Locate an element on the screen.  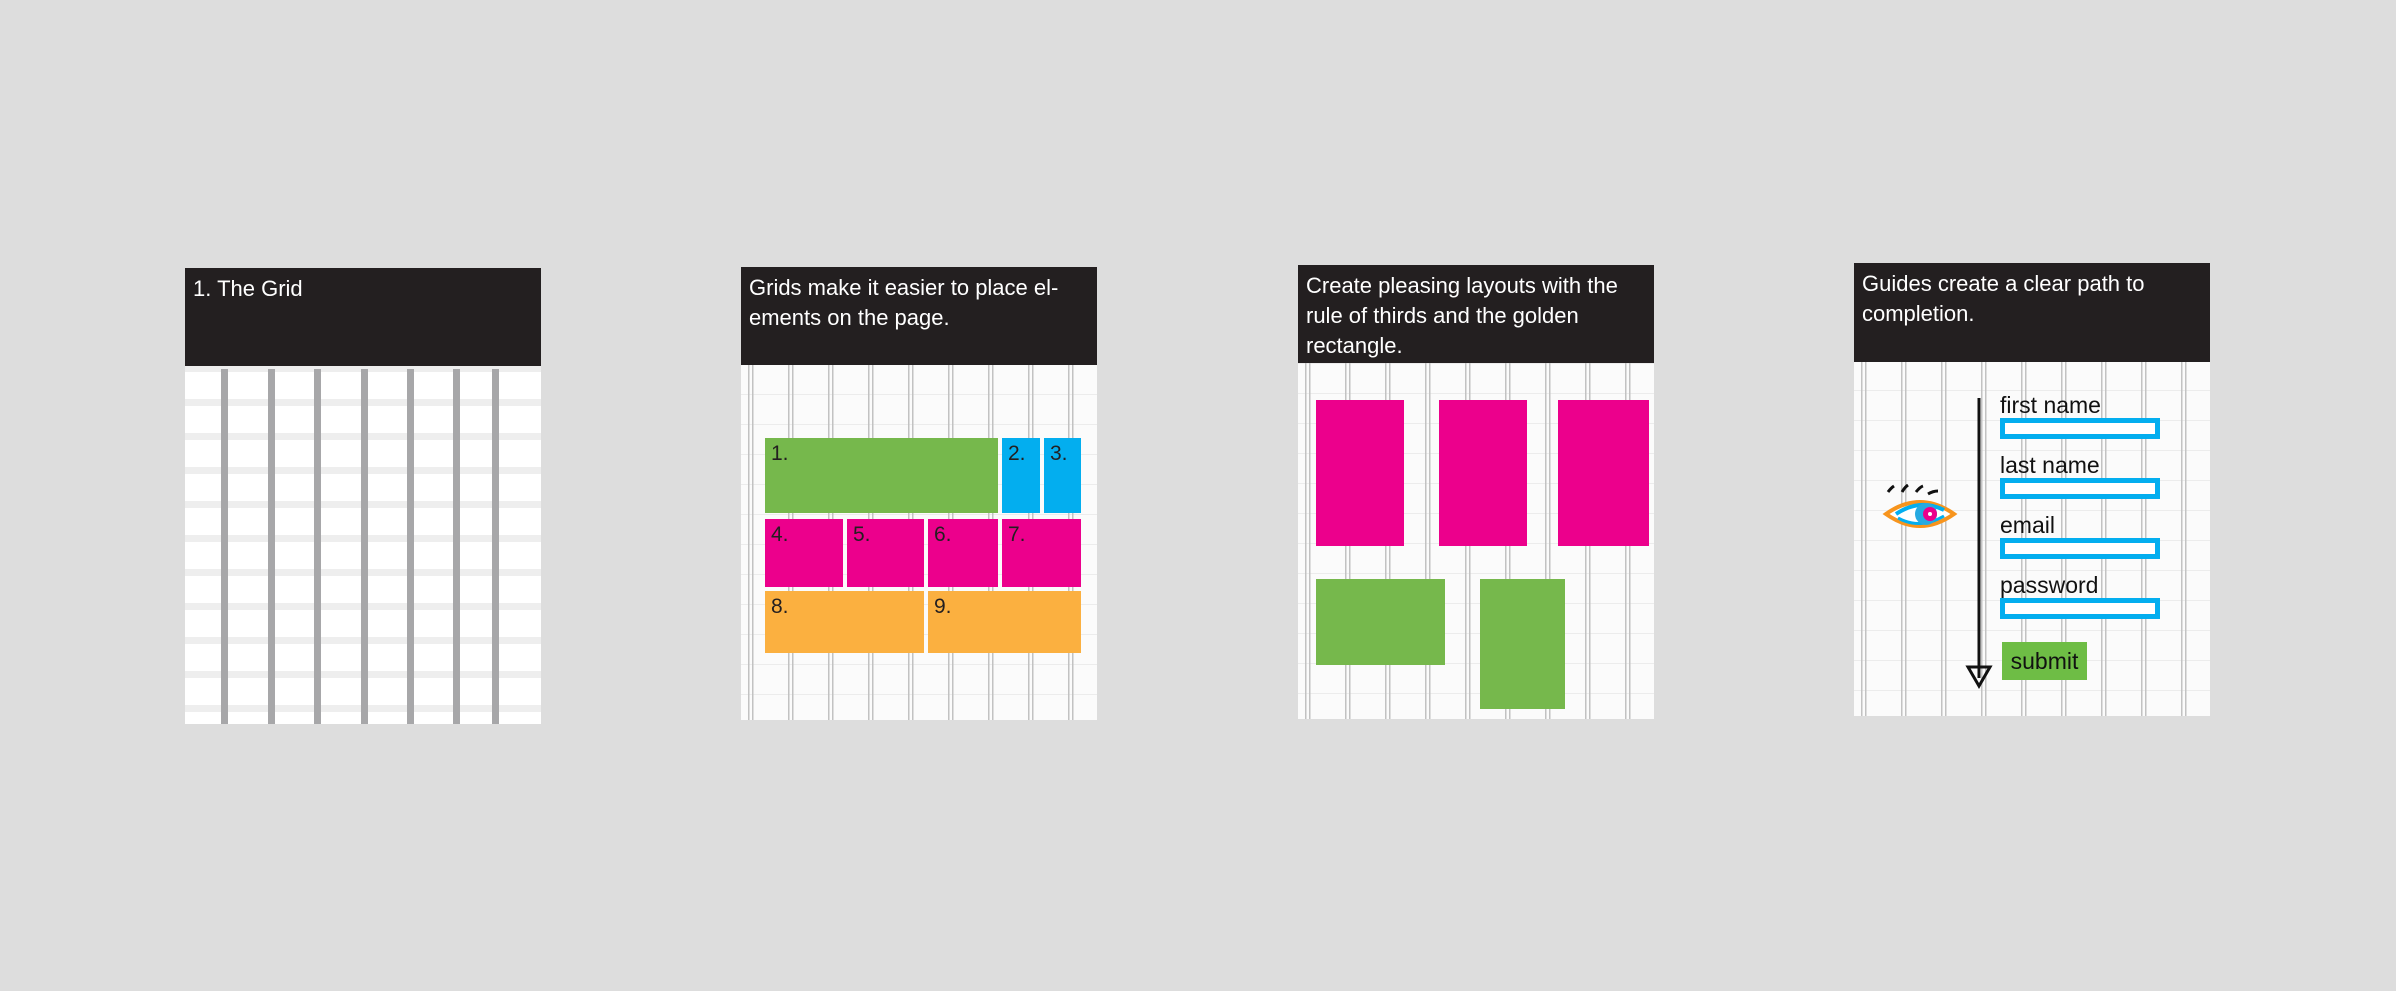
grid-block-8: 8. is located at coordinates (844, 622).